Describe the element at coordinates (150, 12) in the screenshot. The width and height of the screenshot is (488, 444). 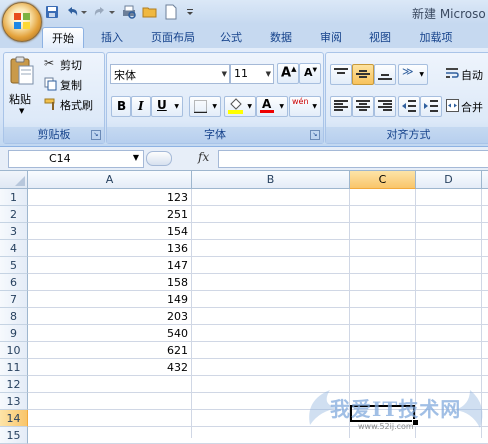
I see `open-folder-icon` at that location.